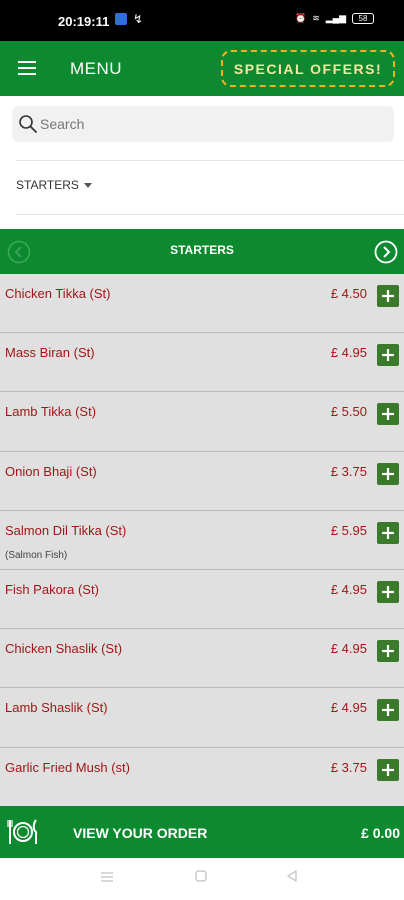  I want to click on recents-icon, so click(107, 877).